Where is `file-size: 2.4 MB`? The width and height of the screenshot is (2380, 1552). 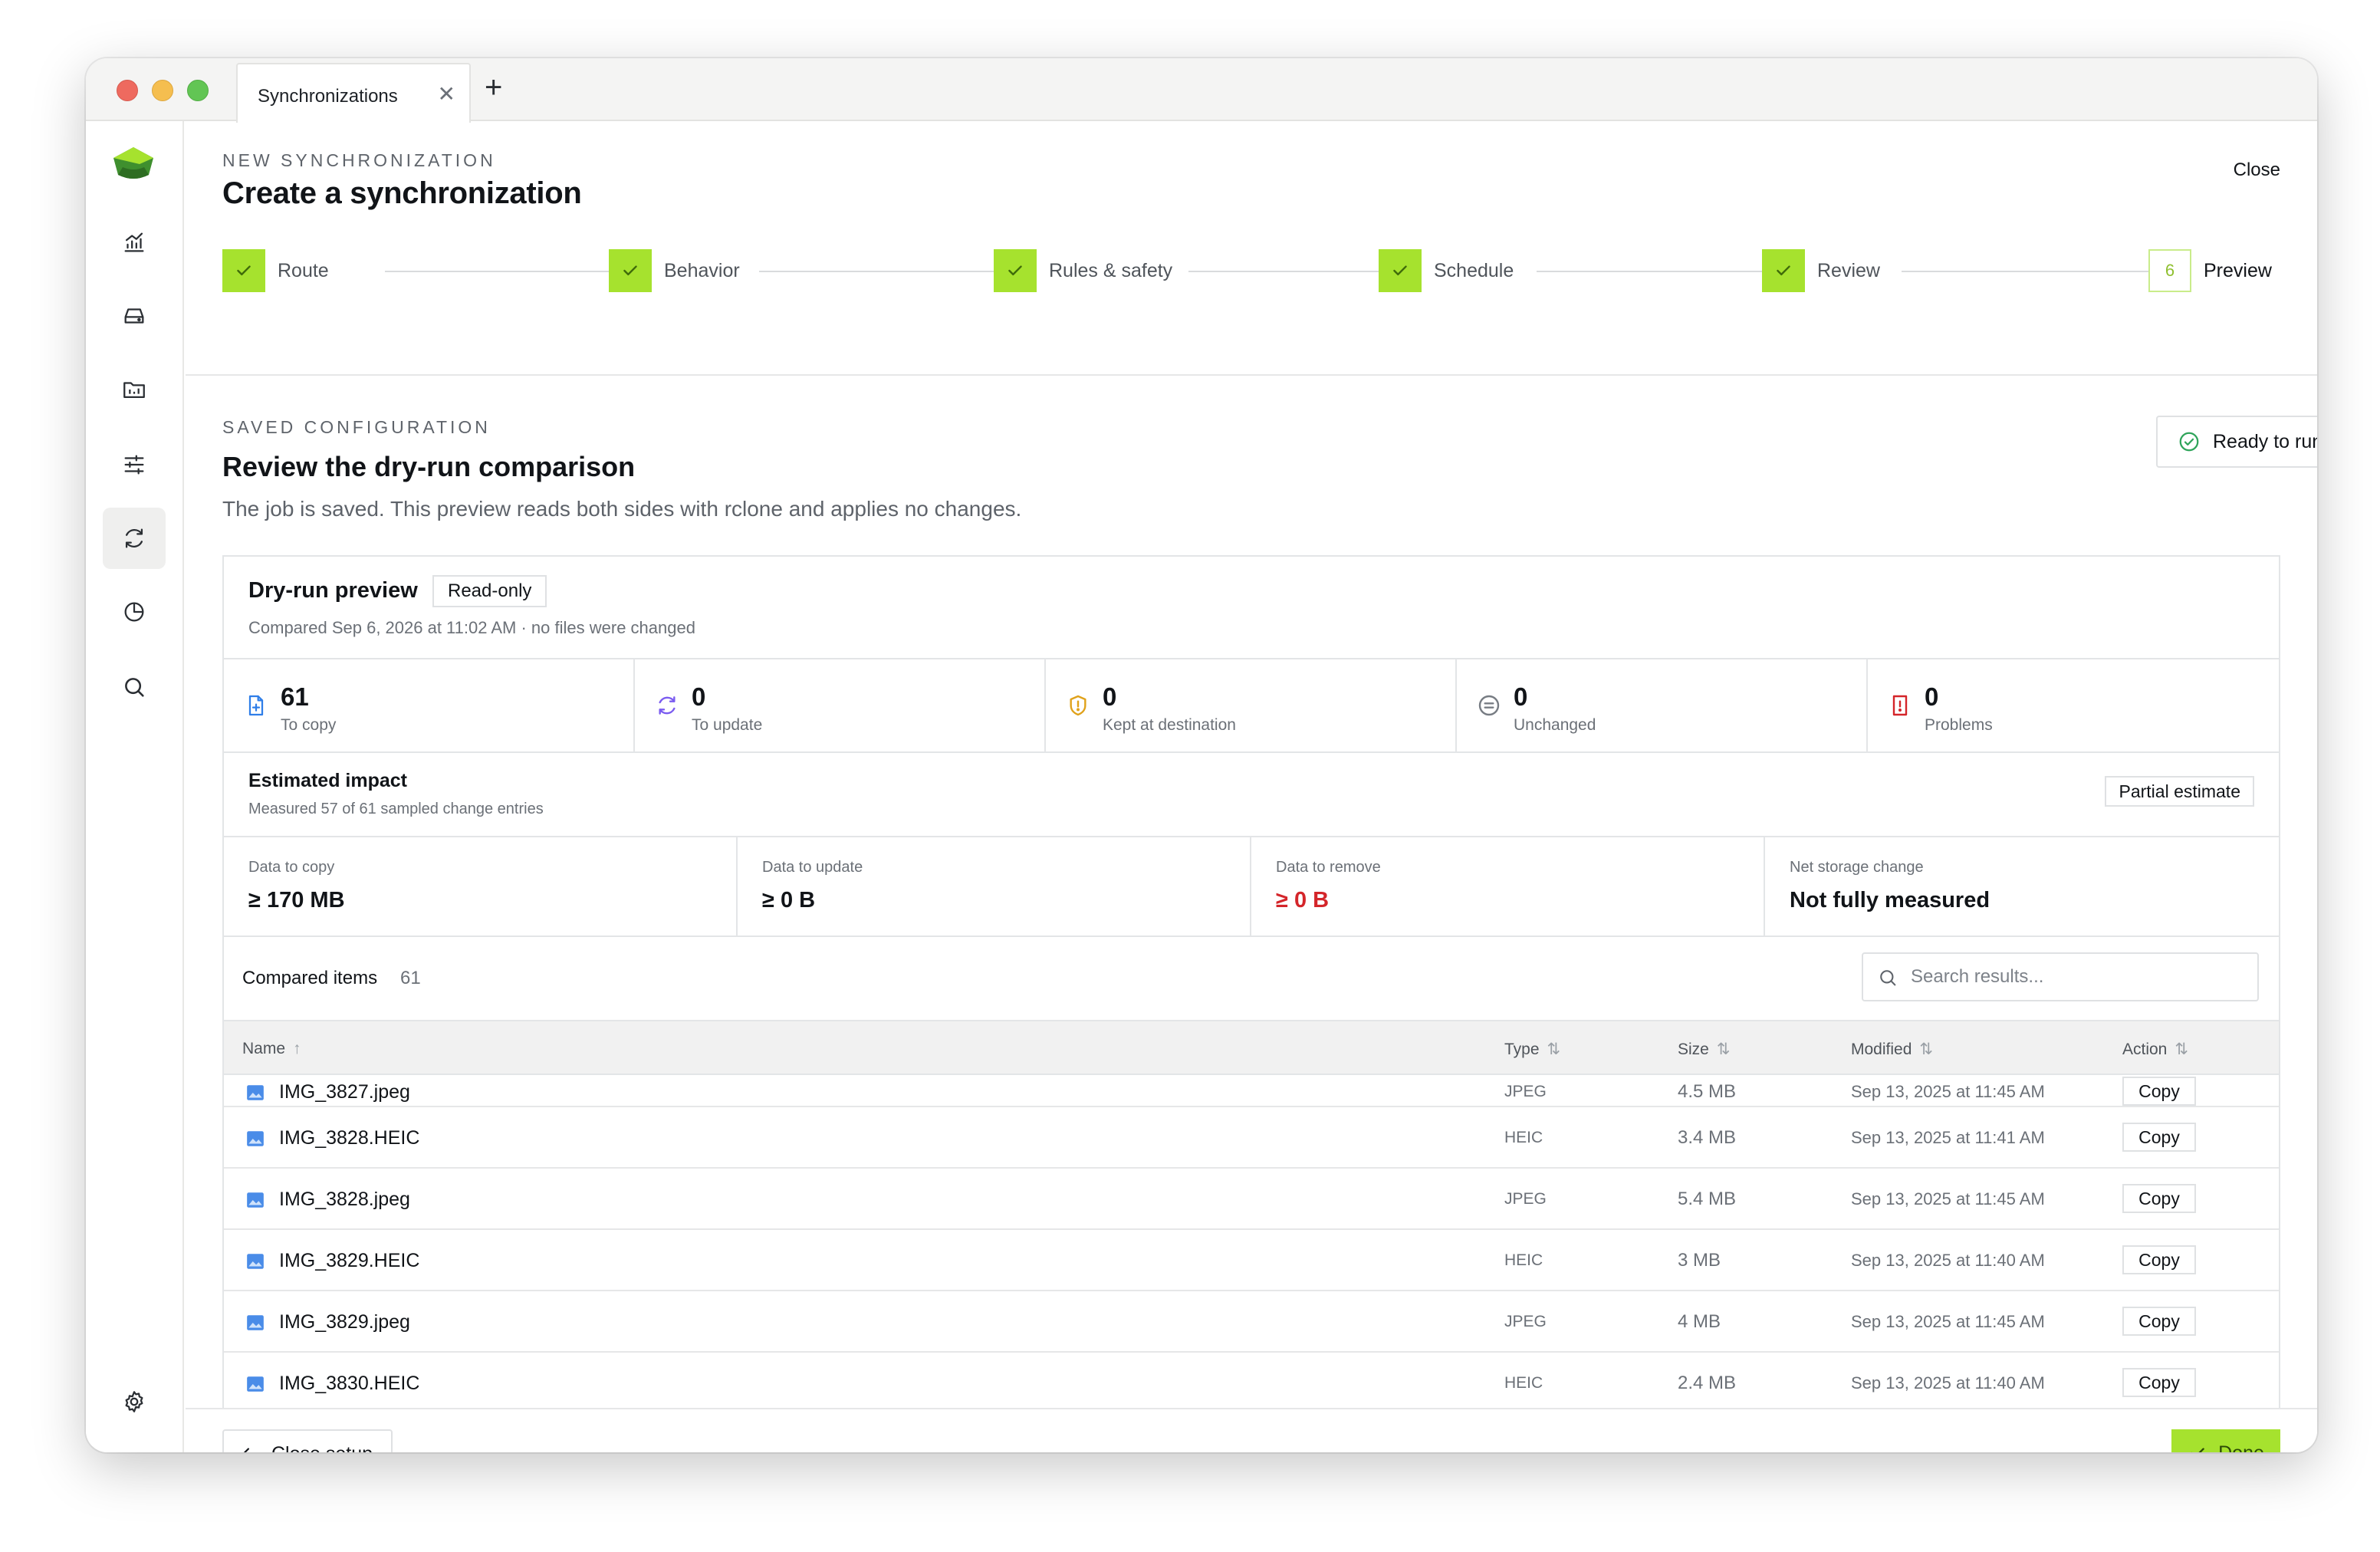
file-size: 2.4 MB is located at coordinates (1708, 1383).